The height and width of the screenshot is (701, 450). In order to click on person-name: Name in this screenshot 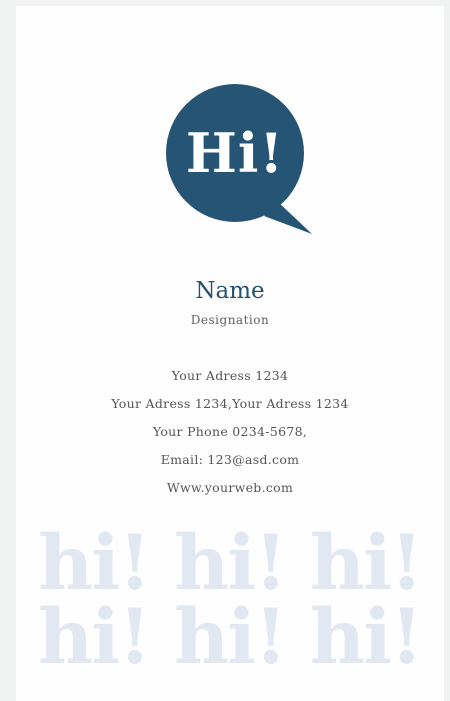, I will do `click(230, 291)`.